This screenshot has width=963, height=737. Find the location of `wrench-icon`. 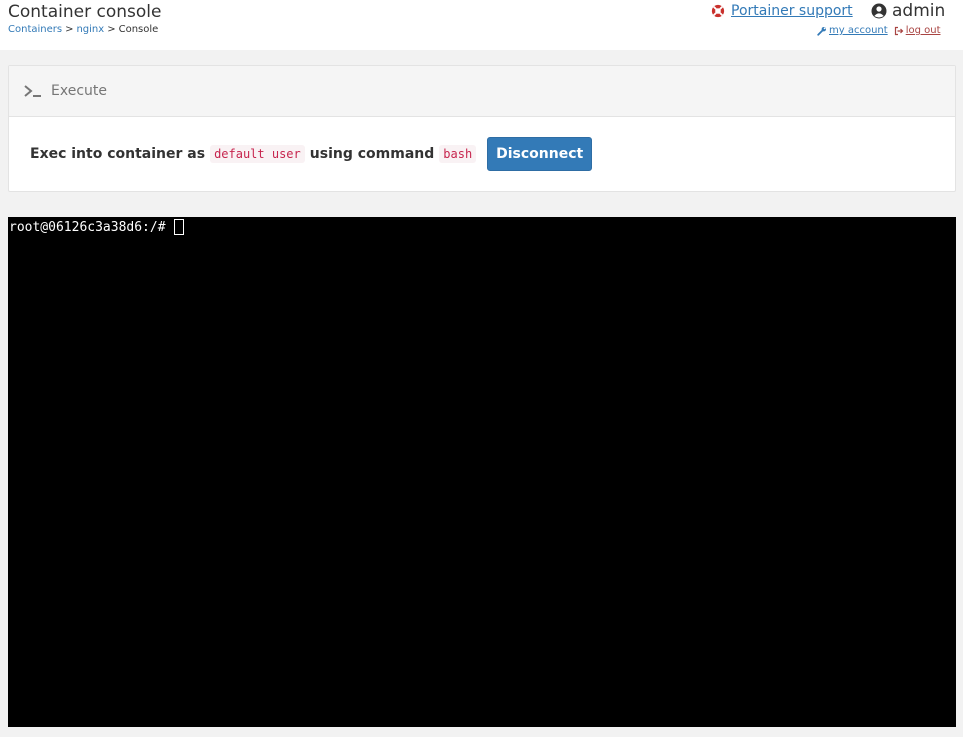

wrench-icon is located at coordinates (821, 31).